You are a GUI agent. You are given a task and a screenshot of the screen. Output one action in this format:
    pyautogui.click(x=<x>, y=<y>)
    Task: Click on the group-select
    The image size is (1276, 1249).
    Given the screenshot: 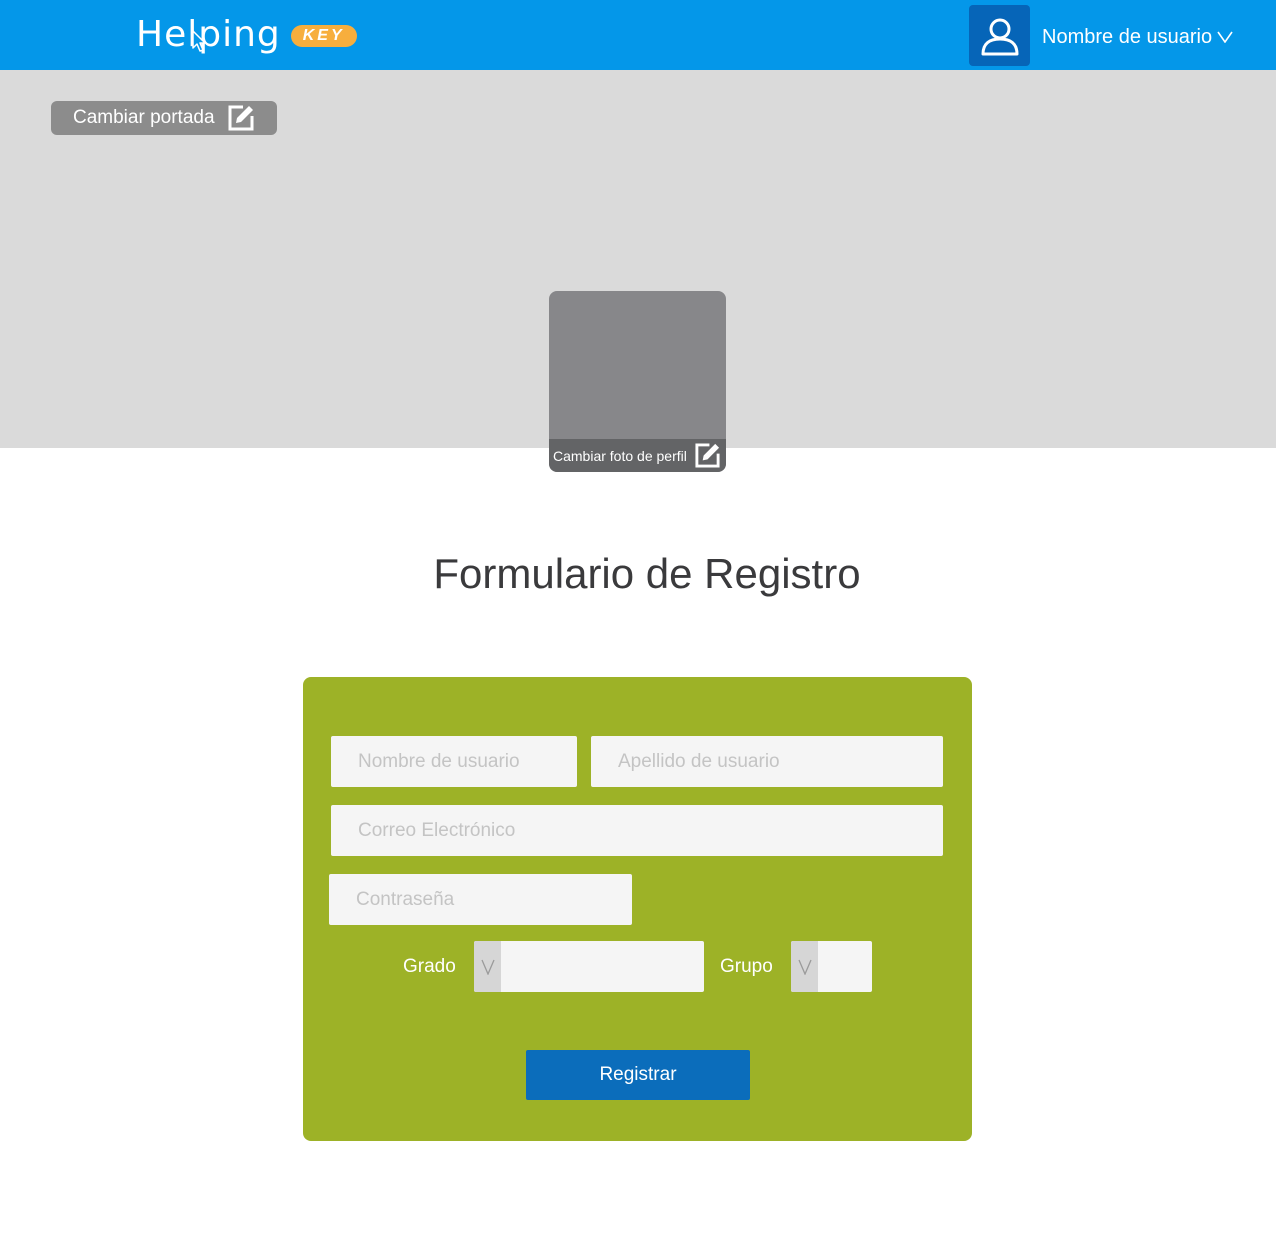 What is the action you would take?
    pyautogui.click(x=831, y=966)
    